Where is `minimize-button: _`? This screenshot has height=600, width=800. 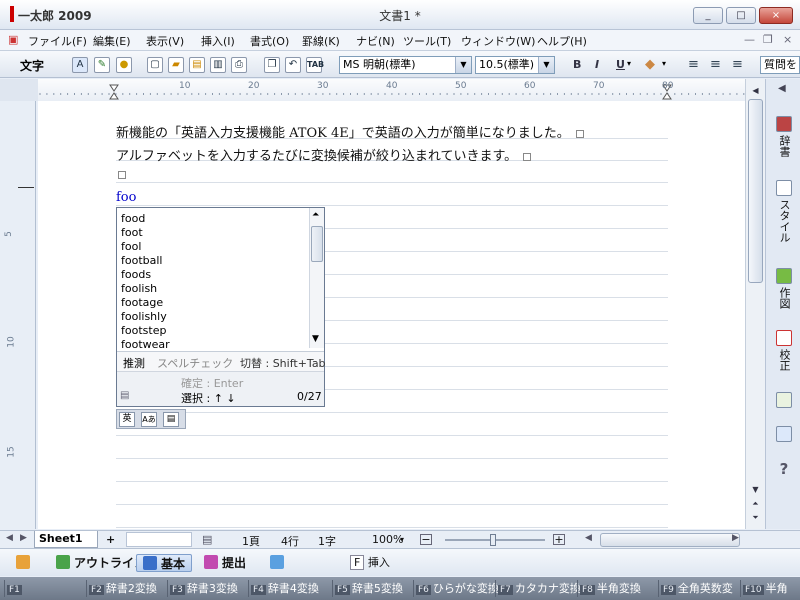
minimize-button: _ is located at coordinates (708, 15).